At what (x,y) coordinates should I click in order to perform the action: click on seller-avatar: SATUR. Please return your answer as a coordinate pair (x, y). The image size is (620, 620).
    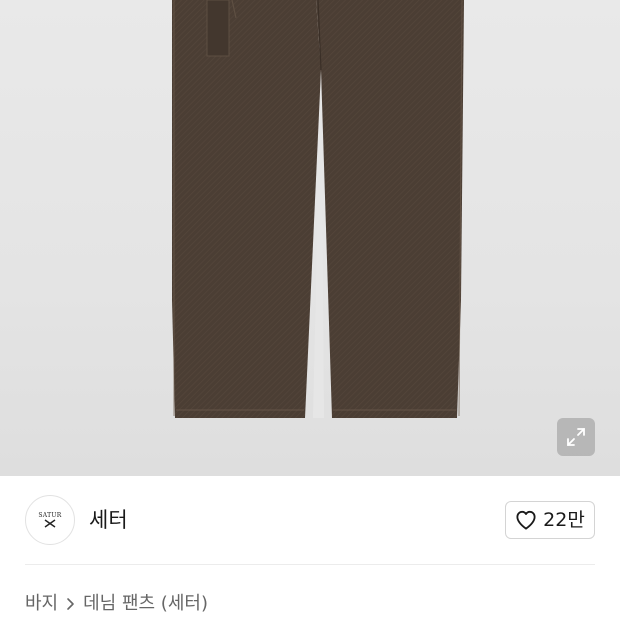
    Looking at the image, I should click on (50, 520).